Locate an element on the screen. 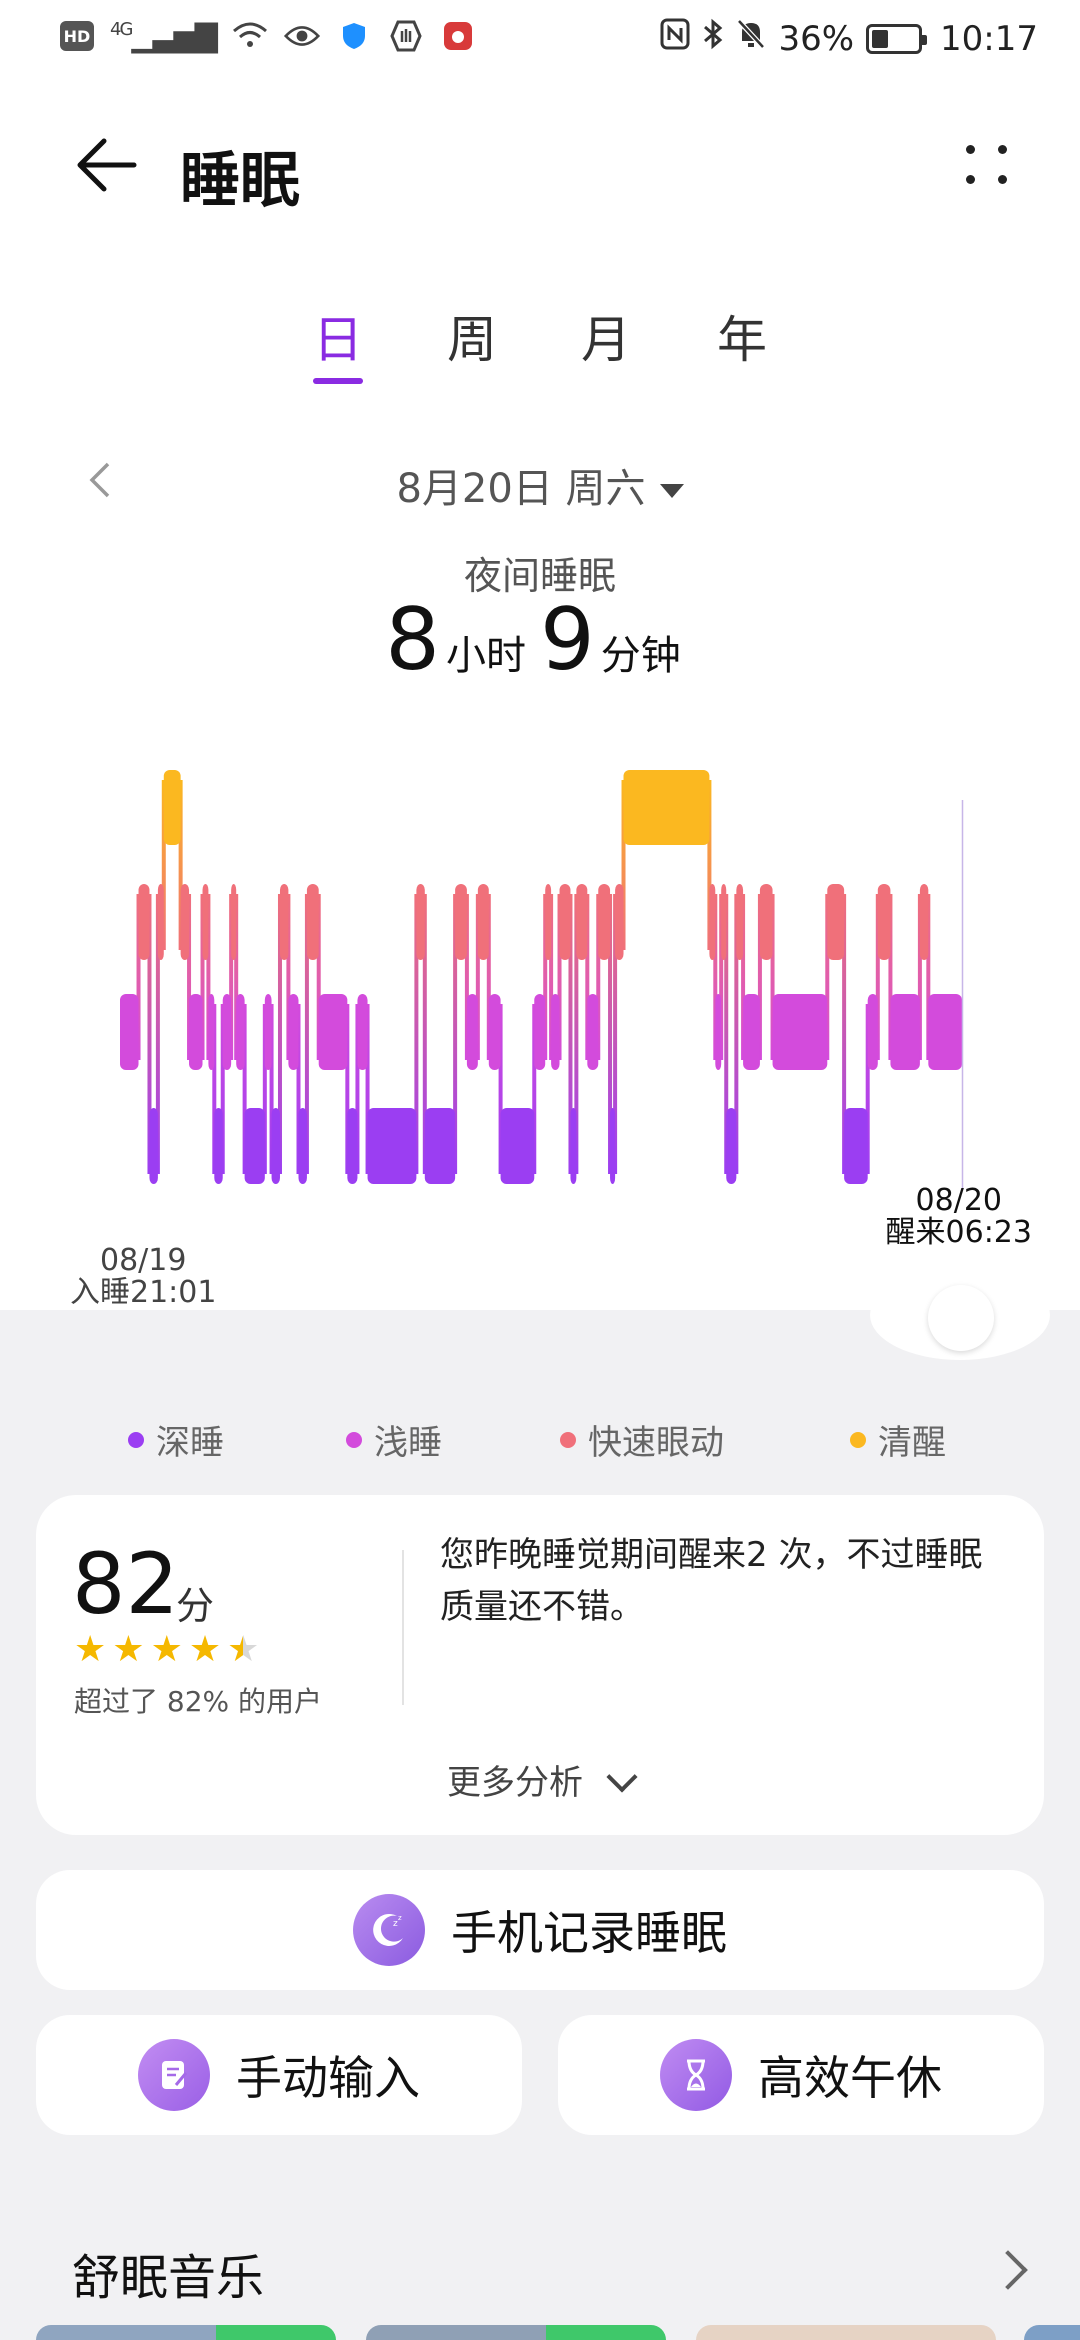 The width and height of the screenshot is (1080, 2340). hand-icon is located at coordinates (406, 36).